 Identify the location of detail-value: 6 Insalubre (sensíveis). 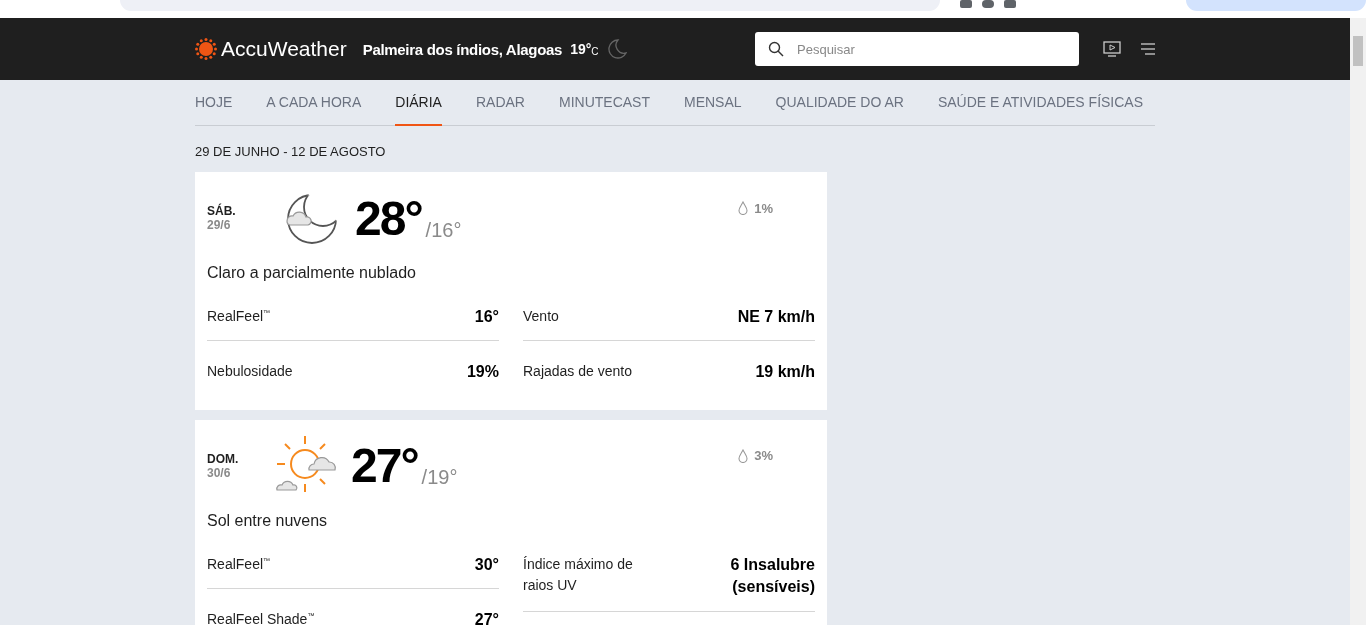
(772, 576).